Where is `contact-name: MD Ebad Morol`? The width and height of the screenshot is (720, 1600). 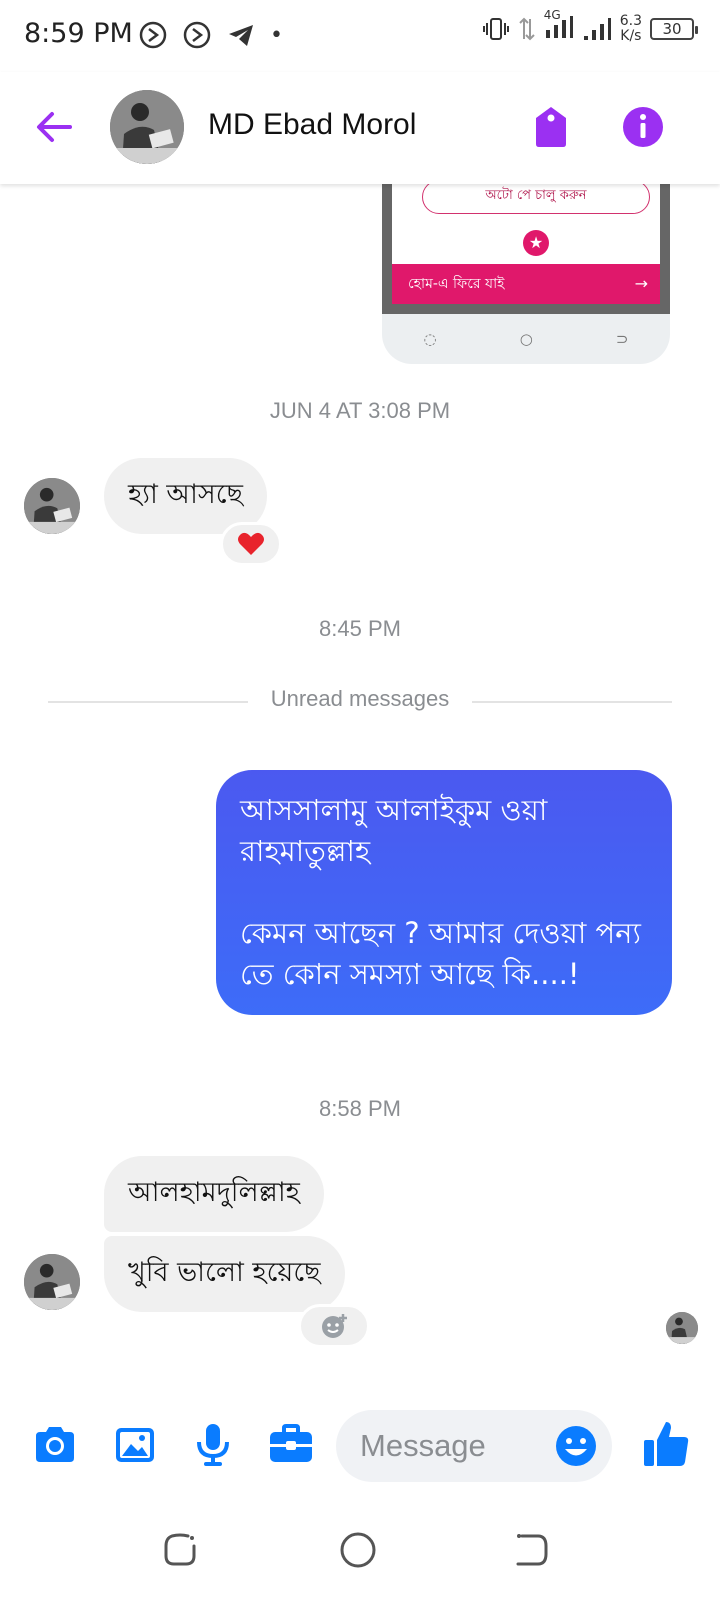
contact-name: MD Ebad Morol is located at coordinates (312, 125).